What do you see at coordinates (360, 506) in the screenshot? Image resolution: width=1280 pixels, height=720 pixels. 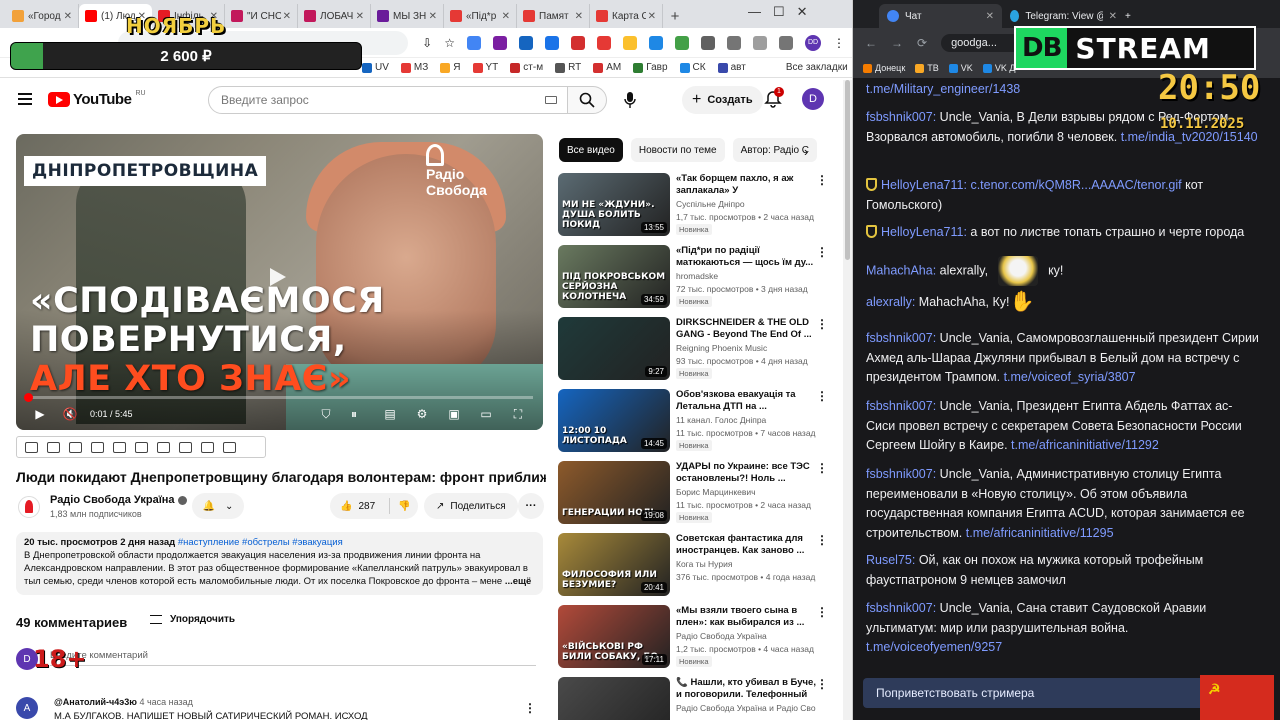 I see `like-button: 👍 287` at bounding box center [360, 506].